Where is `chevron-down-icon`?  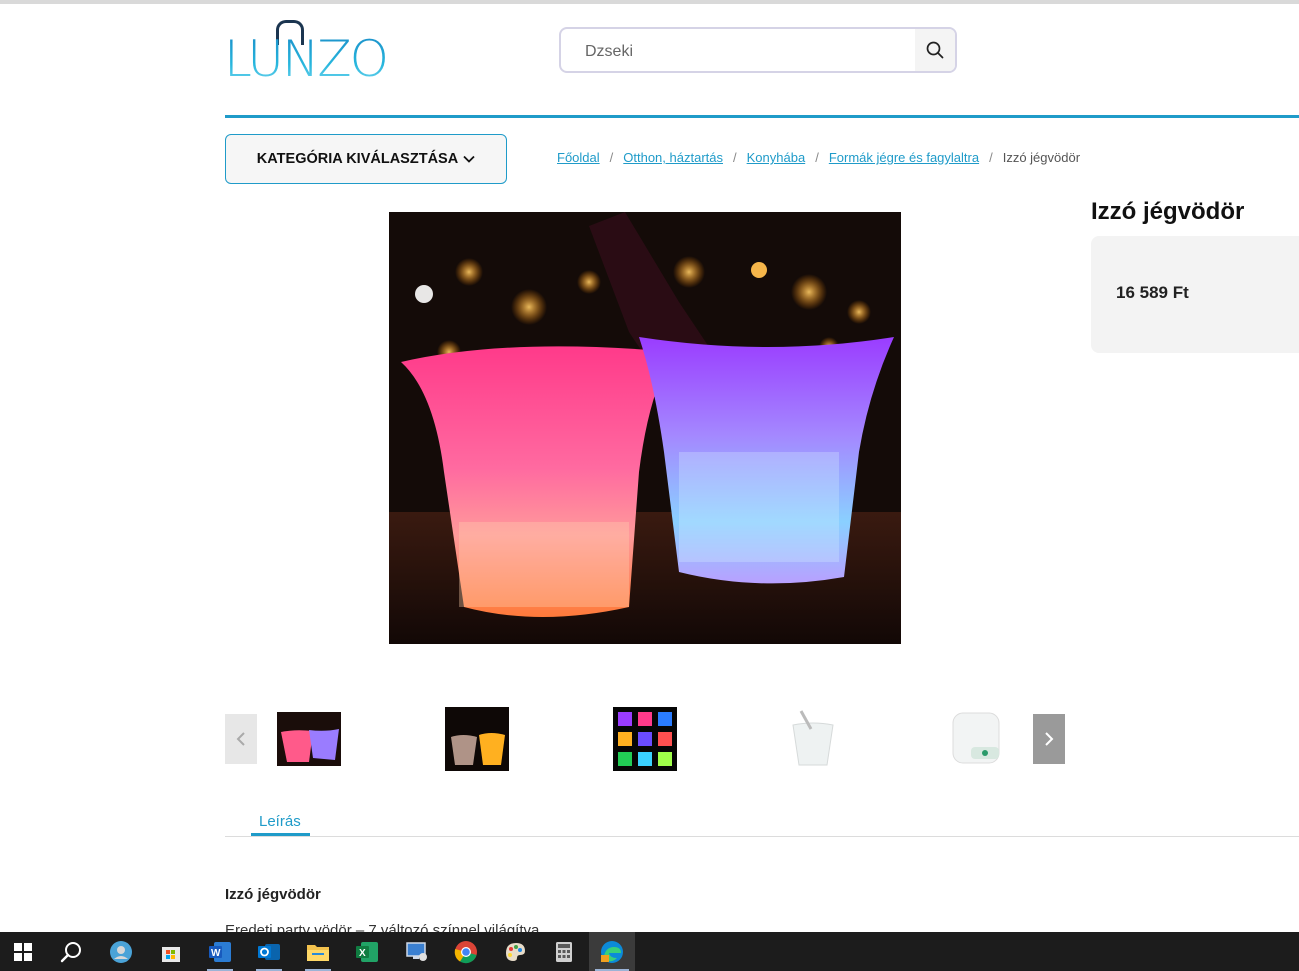
chevron-down-icon is located at coordinates (469, 159).